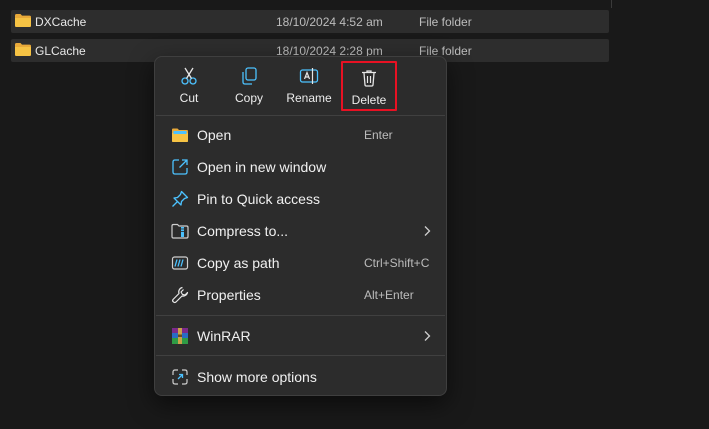 The image size is (709, 429). What do you see at coordinates (257, 377) in the screenshot?
I see `menu-item-label: Show more options` at bounding box center [257, 377].